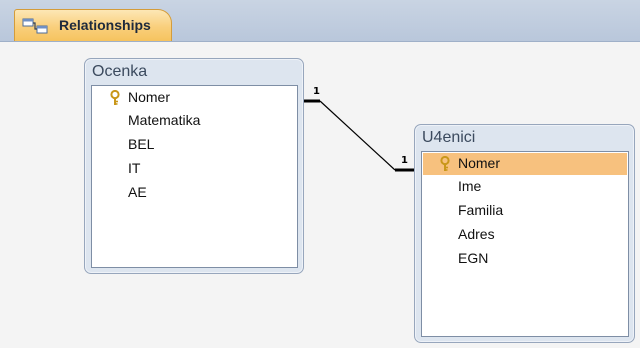  Describe the element at coordinates (164, 120) in the screenshot. I see `field-name: Matematika` at that location.